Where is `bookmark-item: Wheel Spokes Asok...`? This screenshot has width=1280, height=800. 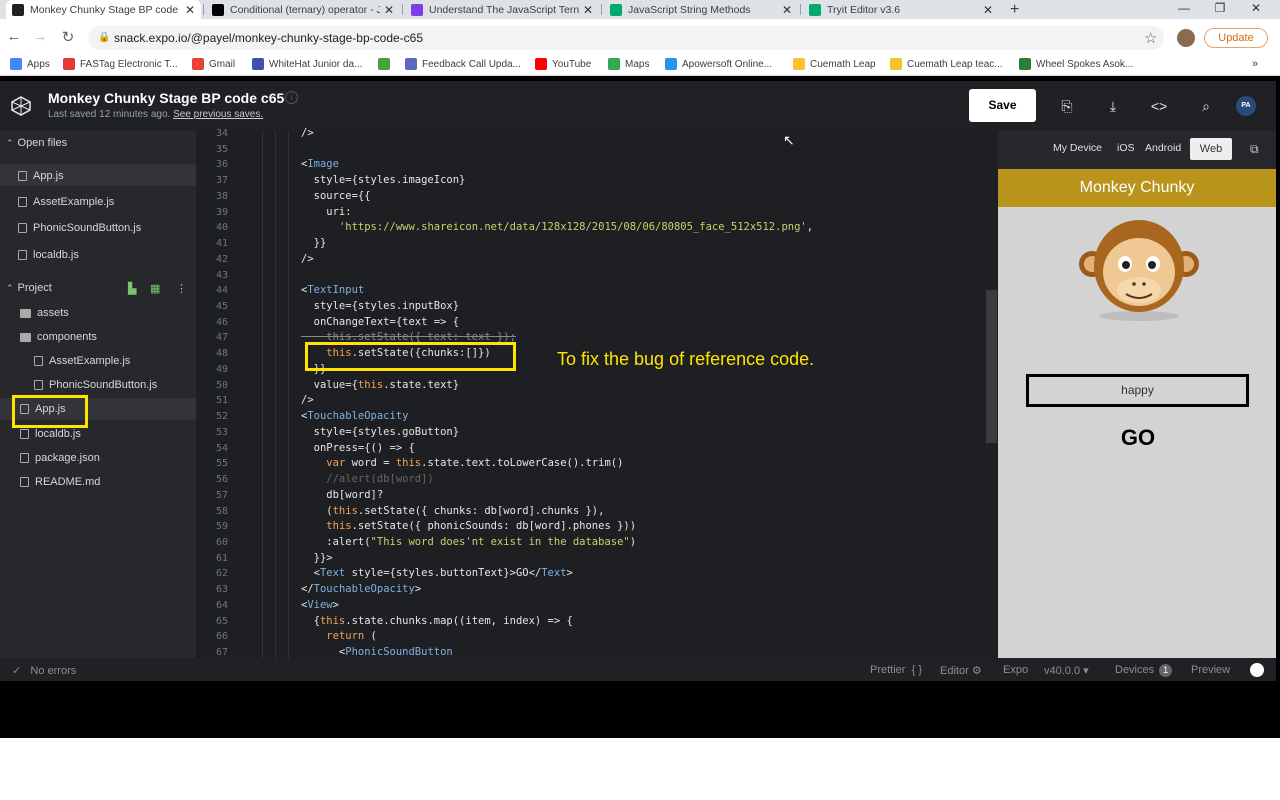
bookmark-item: Wheel Spokes Asok... is located at coordinates (1076, 64).